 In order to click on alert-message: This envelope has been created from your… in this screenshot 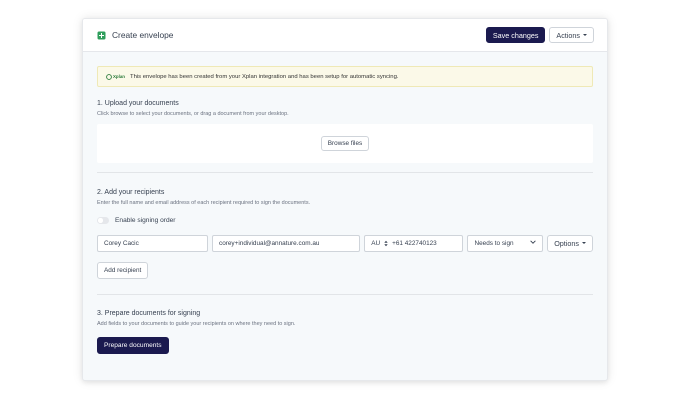, I will do `click(264, 76)`.